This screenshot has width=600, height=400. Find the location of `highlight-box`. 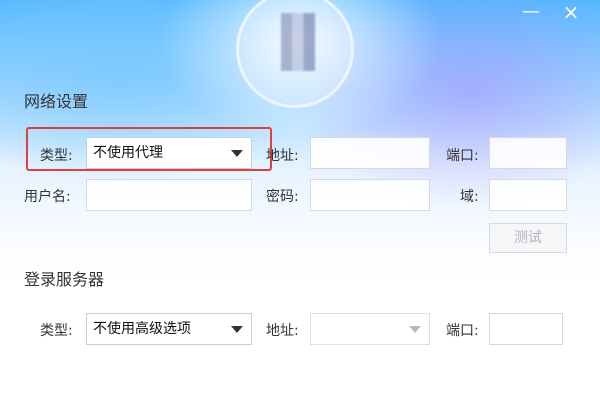

highlight-box is located at coordinates (149, 149).